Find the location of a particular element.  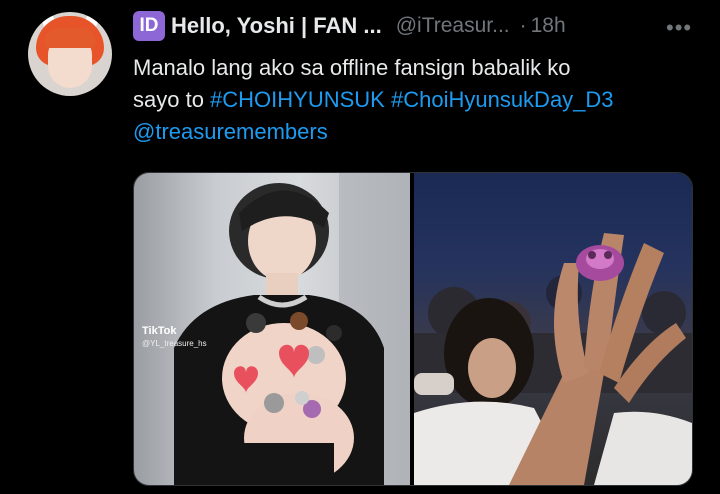

hashtag-choihyunsuk: #CHOIHYUNSUK is located at coordinates (297, 99).